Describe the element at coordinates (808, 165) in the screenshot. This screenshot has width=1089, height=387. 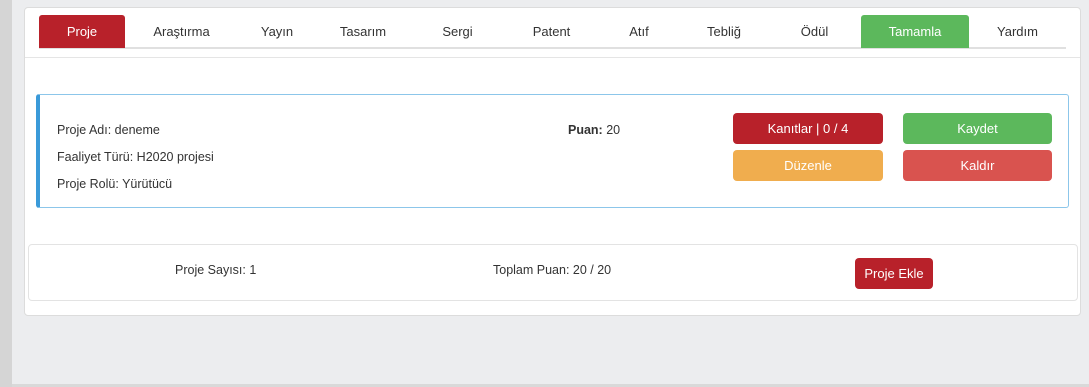
I see `edit-button: Düzenle` at that location.